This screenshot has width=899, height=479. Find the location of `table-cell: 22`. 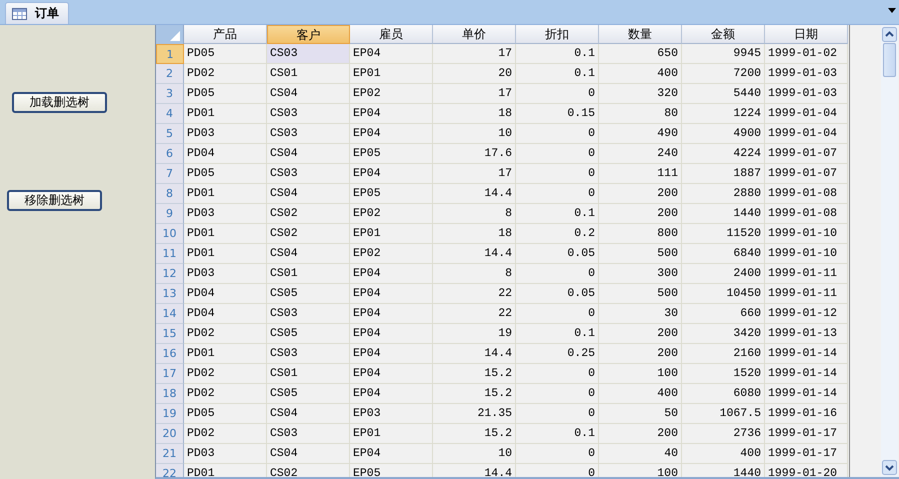

table-cell: 22 is located at coordinates (474, 314).